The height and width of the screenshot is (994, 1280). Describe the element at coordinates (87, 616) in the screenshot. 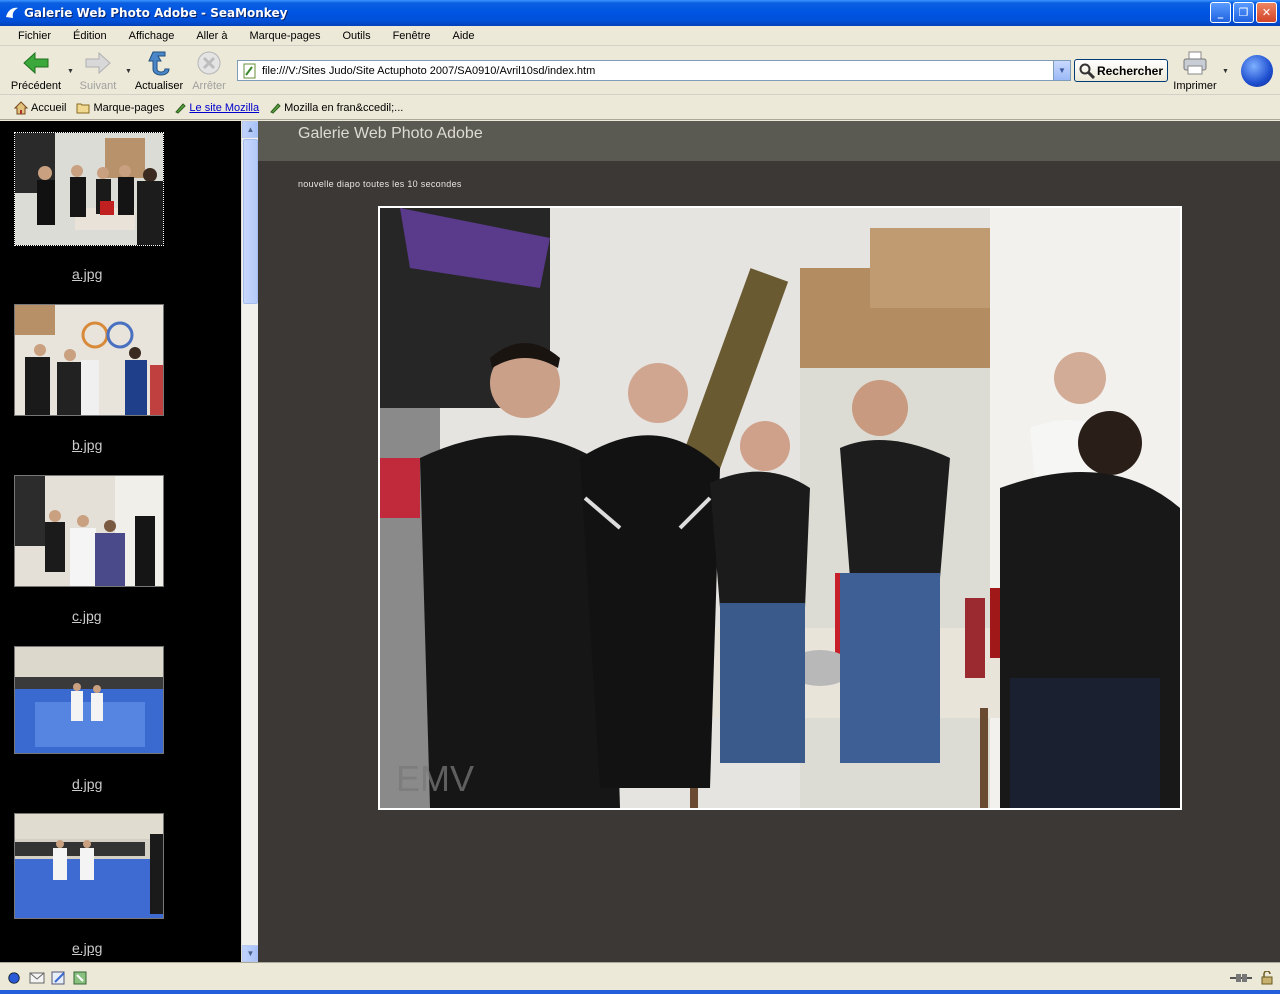

I see `thumbnail-label-c: c.jpg` at that location.